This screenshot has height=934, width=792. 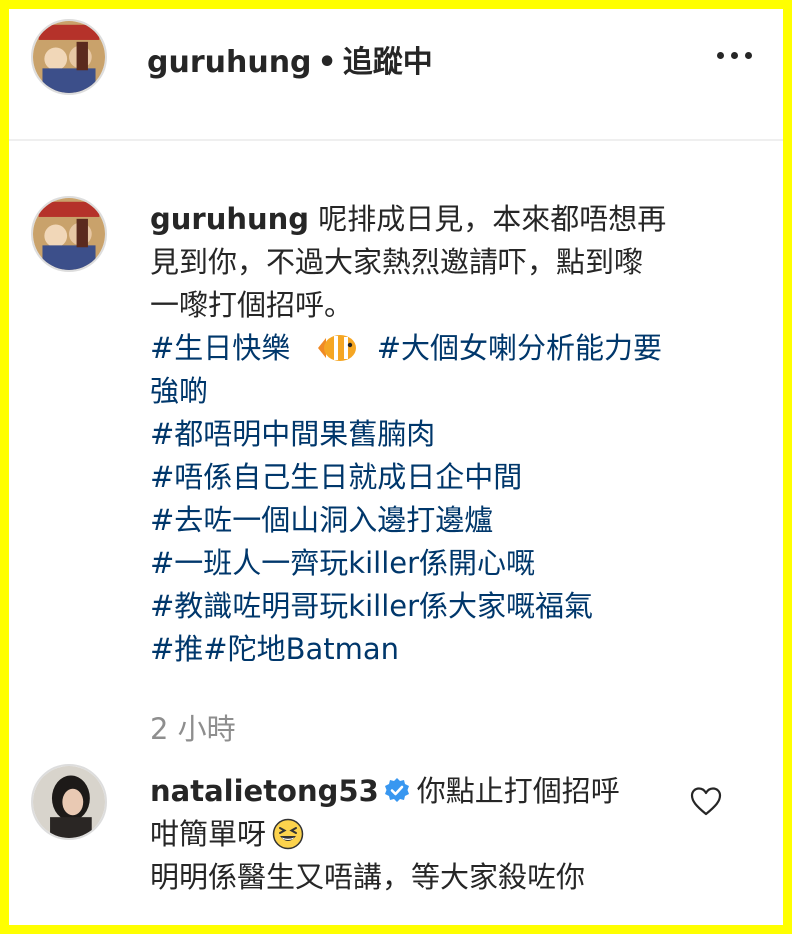 I want to click on comment-text: 你點止打個招呼, so click(x=518, y=791).